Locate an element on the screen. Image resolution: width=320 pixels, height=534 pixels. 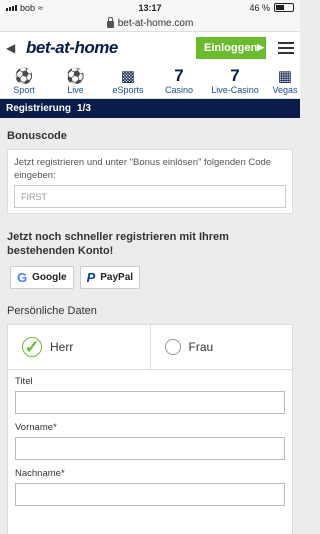
firstname-field: Vorname* is located at coordinates (150, 437).